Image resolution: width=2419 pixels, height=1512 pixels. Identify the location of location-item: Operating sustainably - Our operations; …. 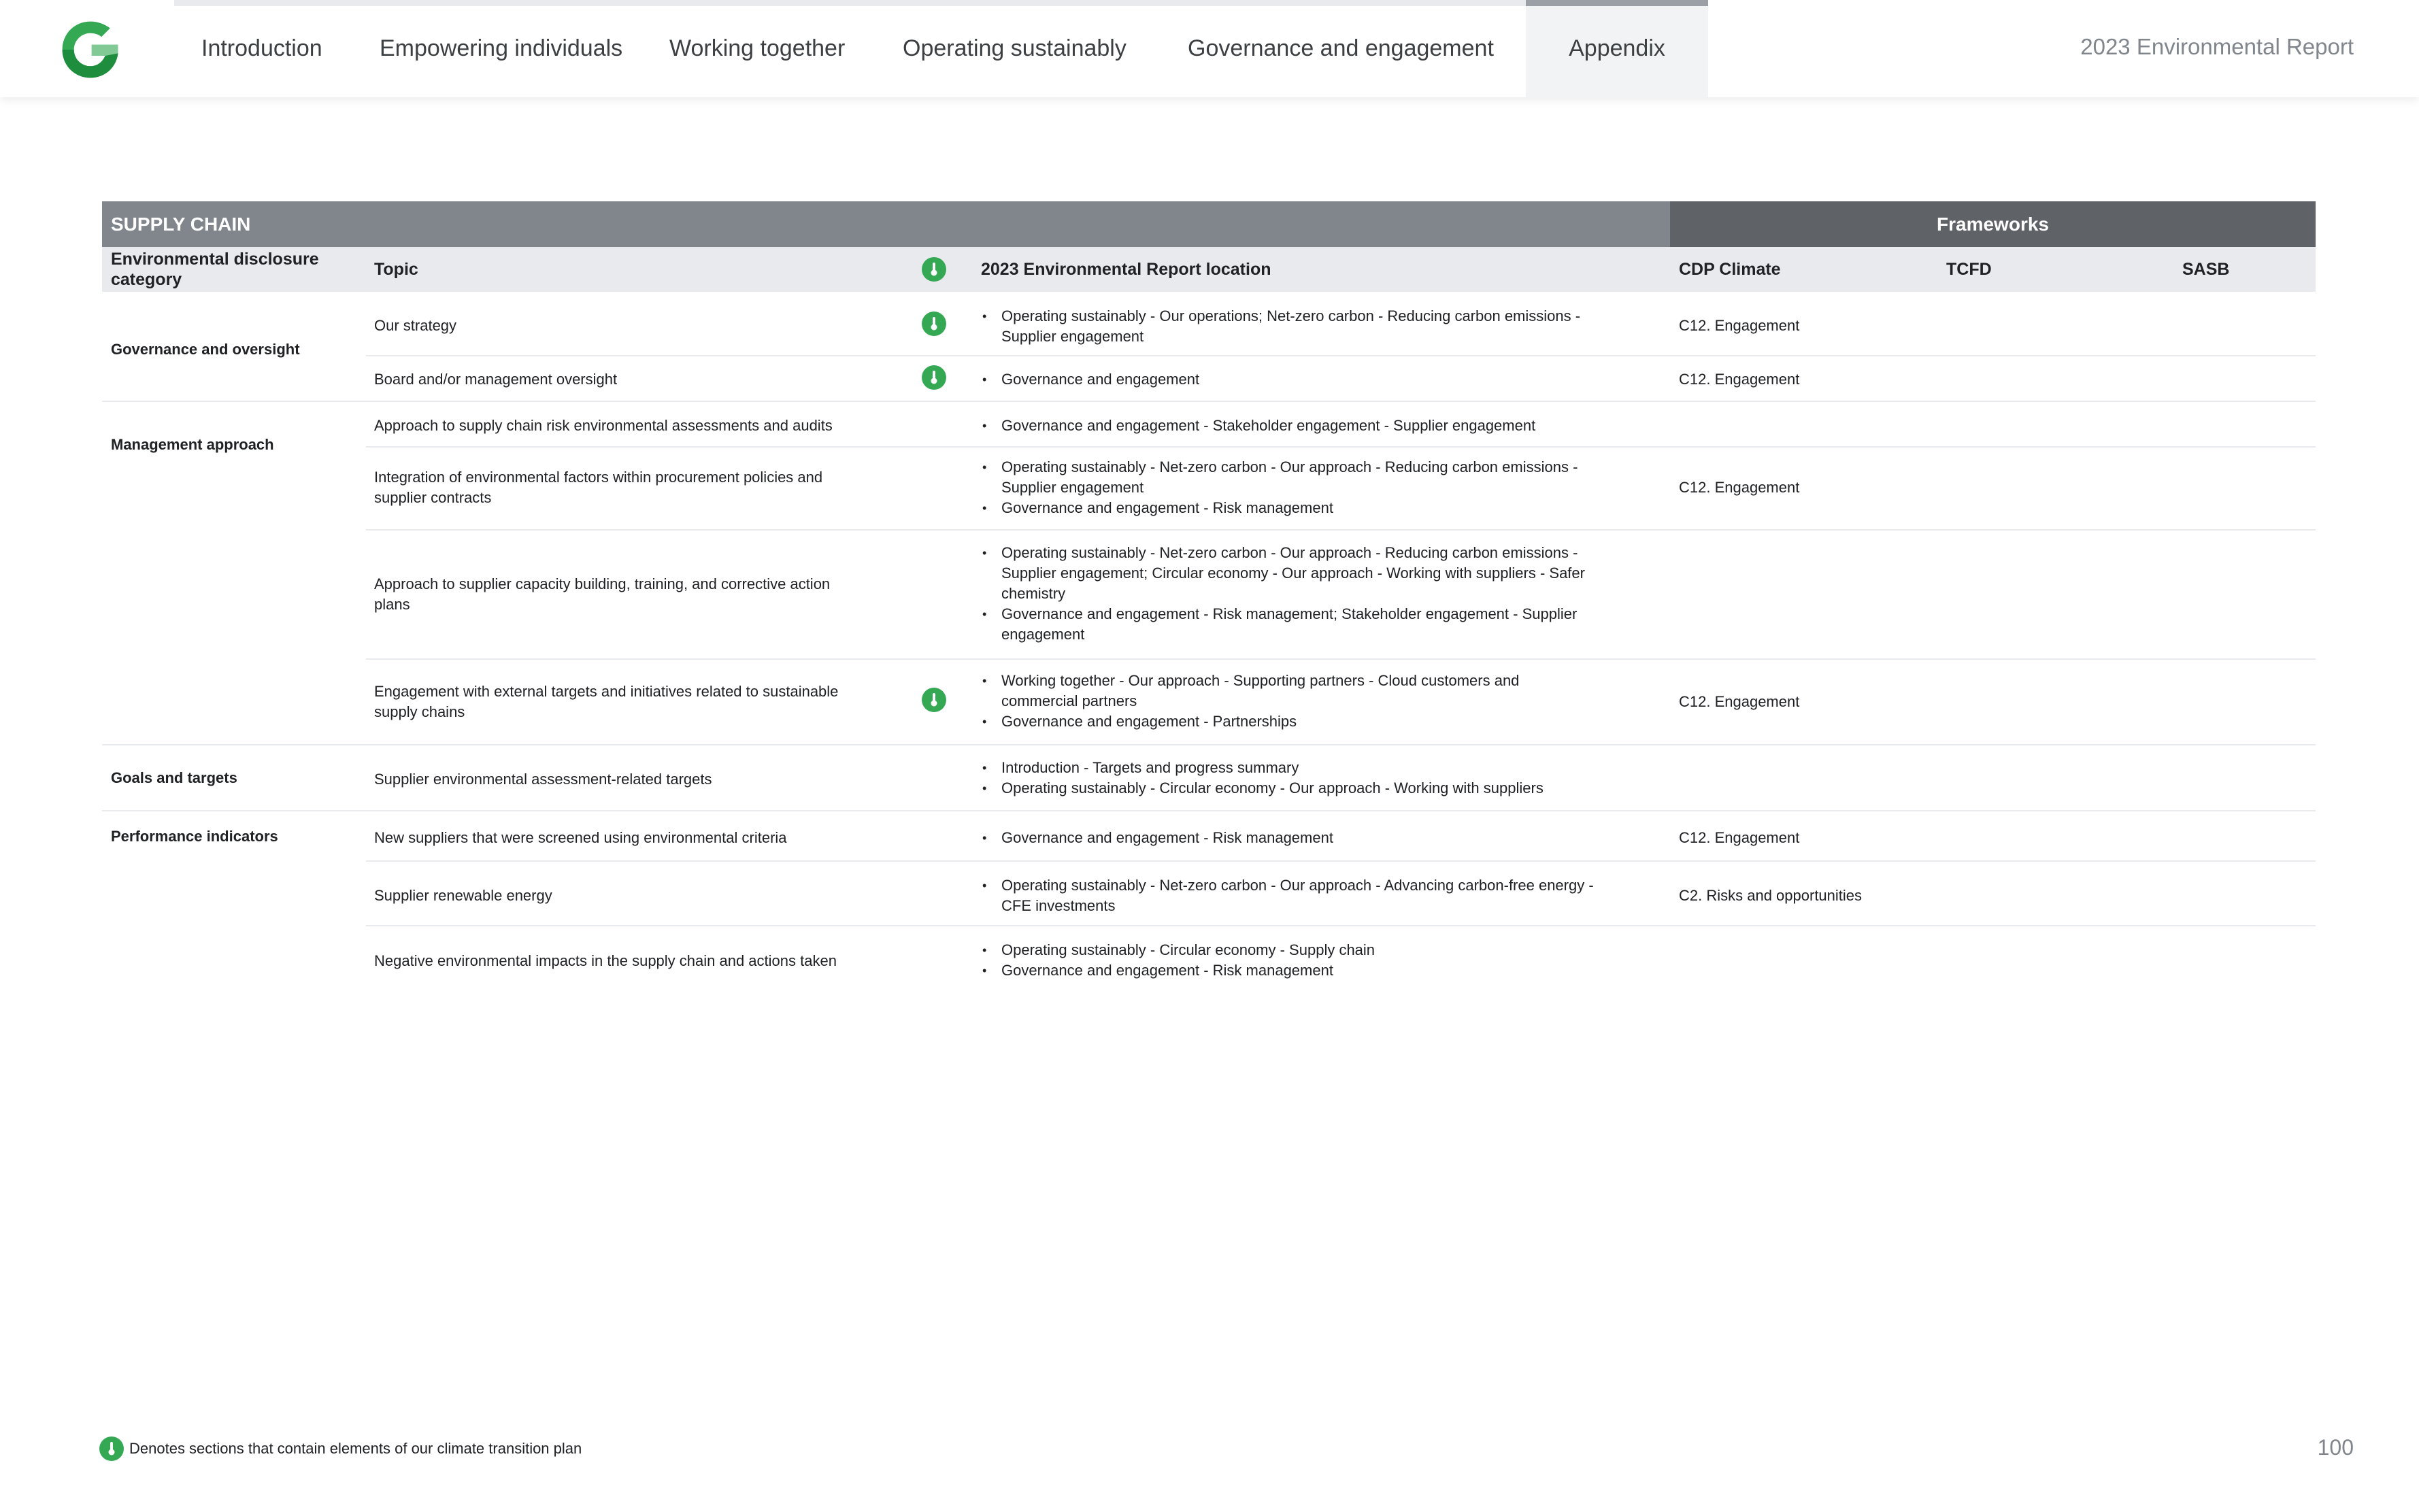
(1300, 326).